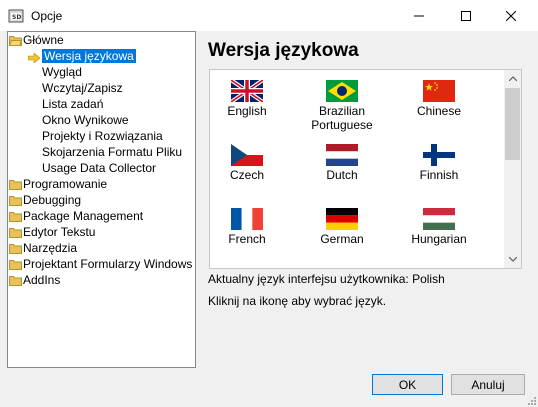 Image resolution: width=538 pixels, height=407 pixels. What do you see at coordinates (251, 155) in the screenshot?
I see `czech-flag-icon` at bounding box center [251, 155].